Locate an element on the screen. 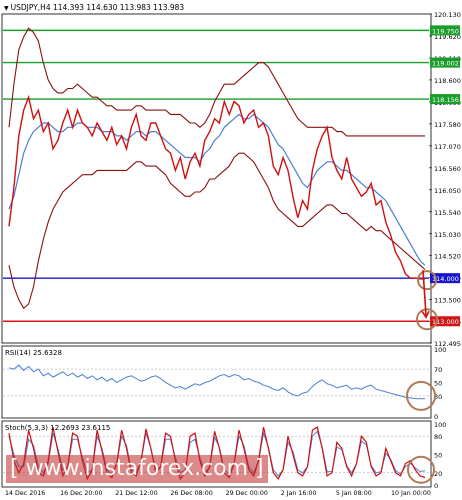 The image size is (462, 500). stoch-label: Stoch(5,3,3) 12.2693 23.6115 is located at coordinates (57, 428).